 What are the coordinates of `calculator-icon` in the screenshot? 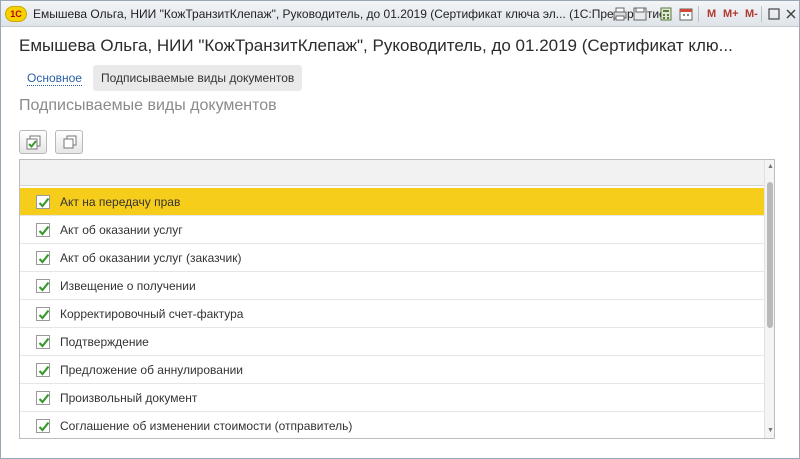 It's located at (666, 14).